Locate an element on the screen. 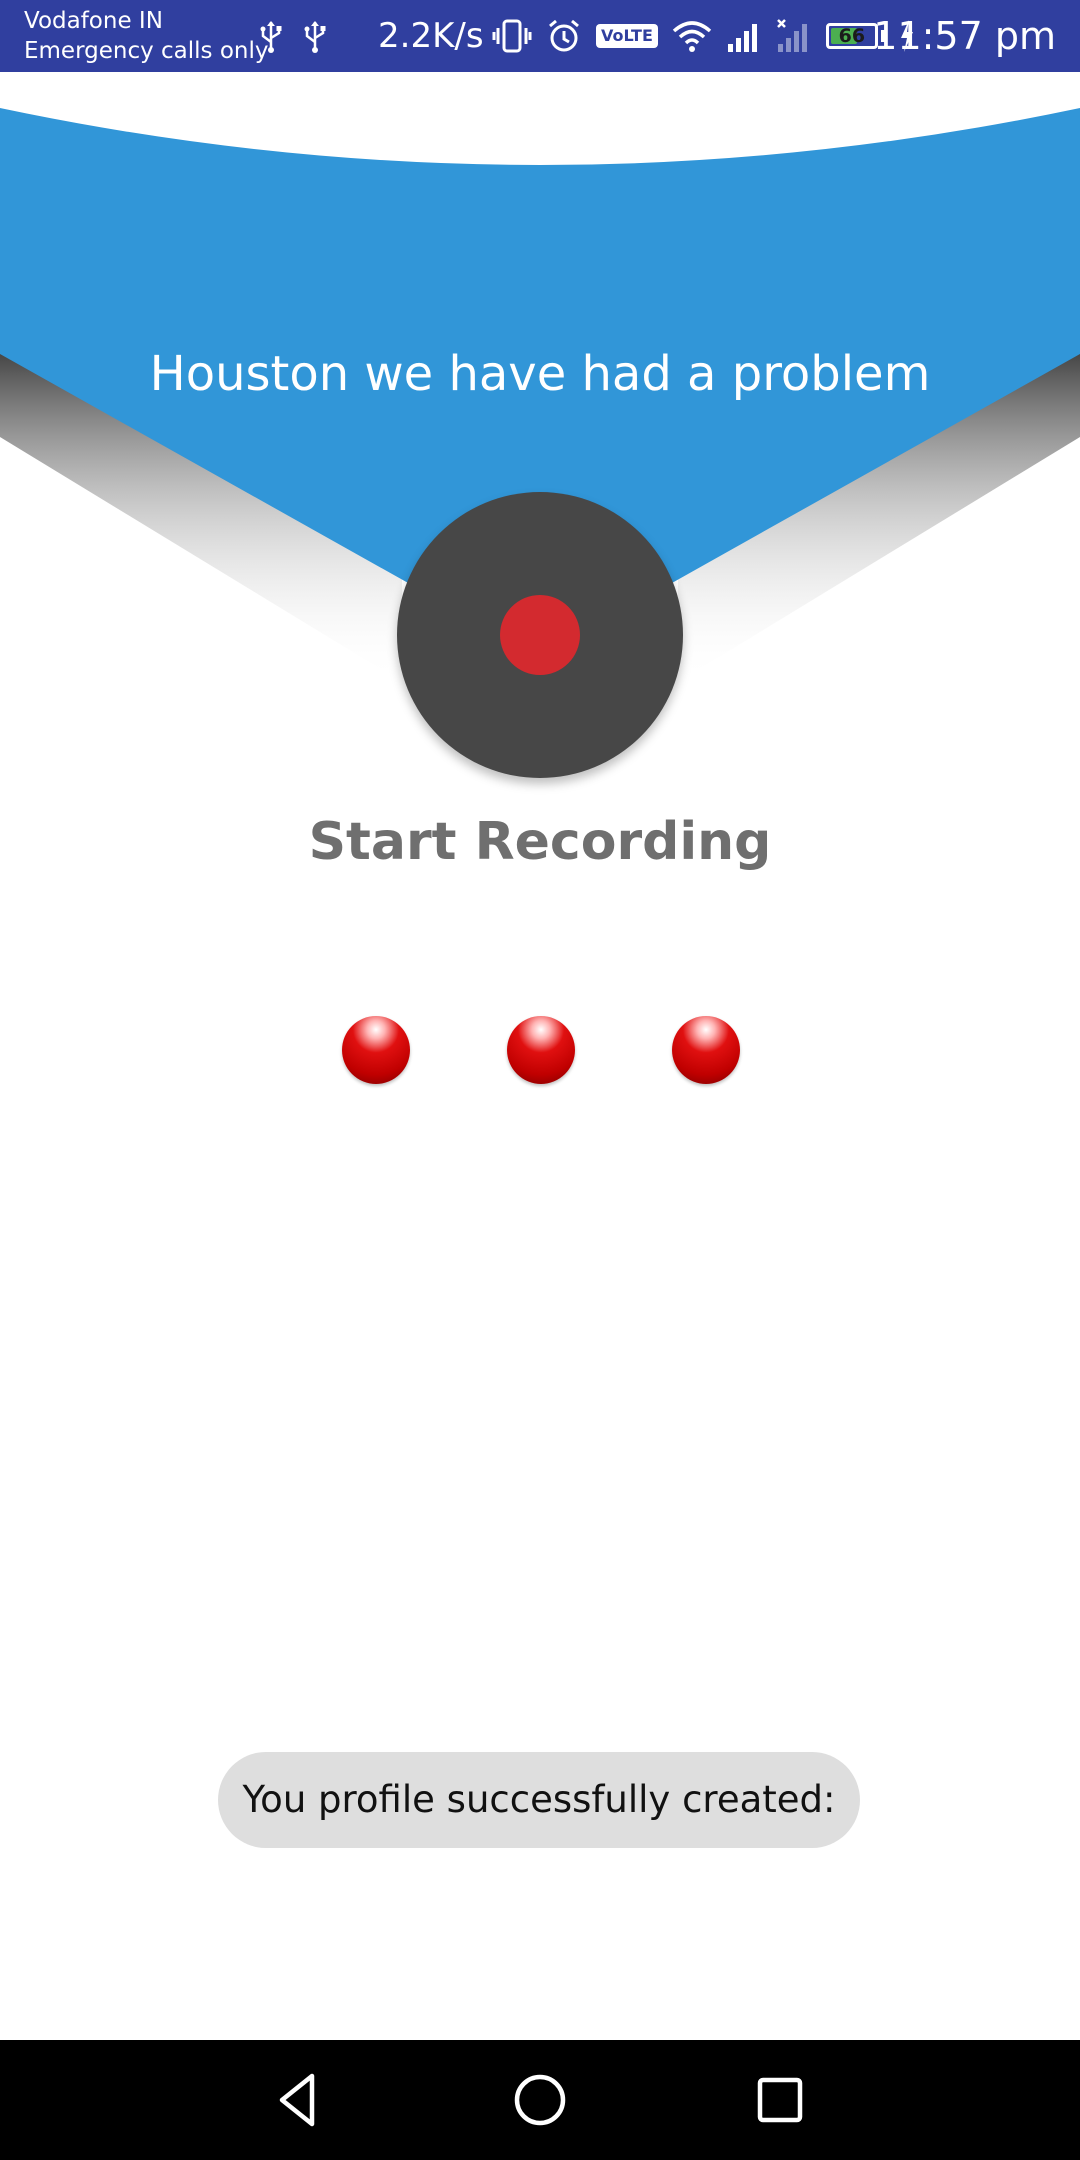  alarm-icon is located at coordinates (564, 35).